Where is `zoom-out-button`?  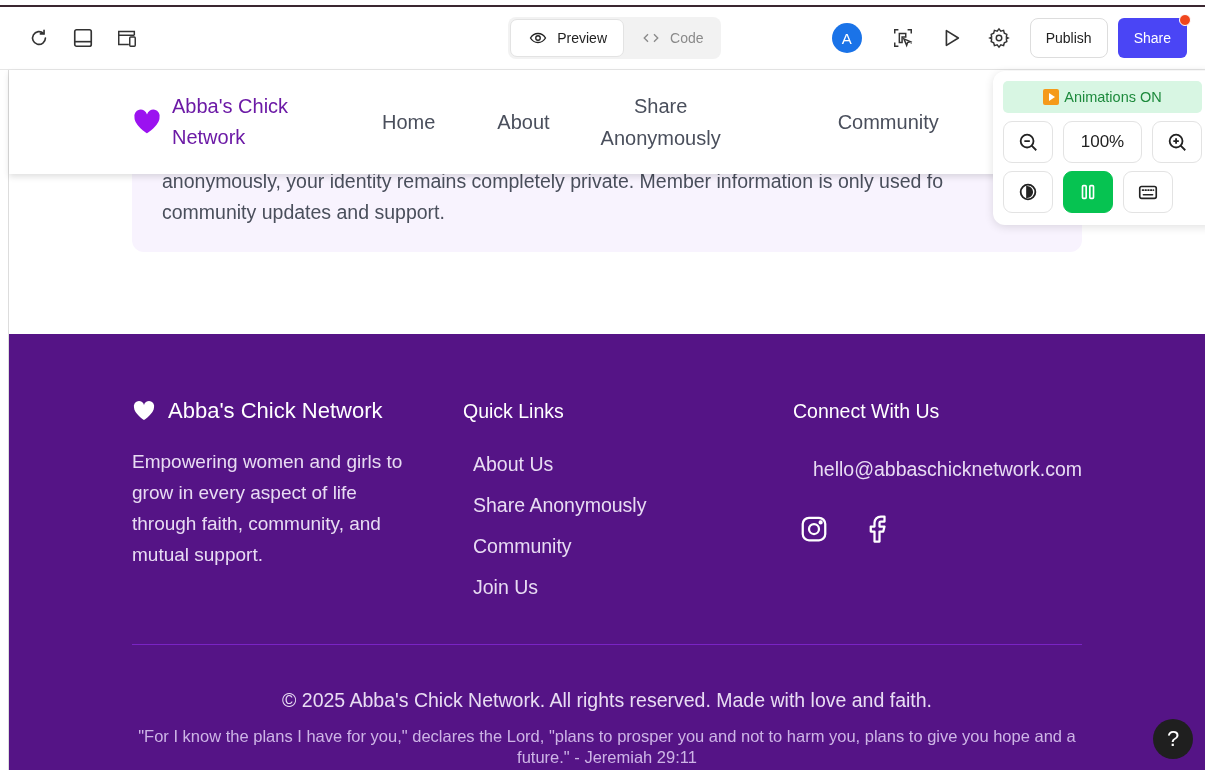 zoom-out-button is located at coordinates (1028, 142).